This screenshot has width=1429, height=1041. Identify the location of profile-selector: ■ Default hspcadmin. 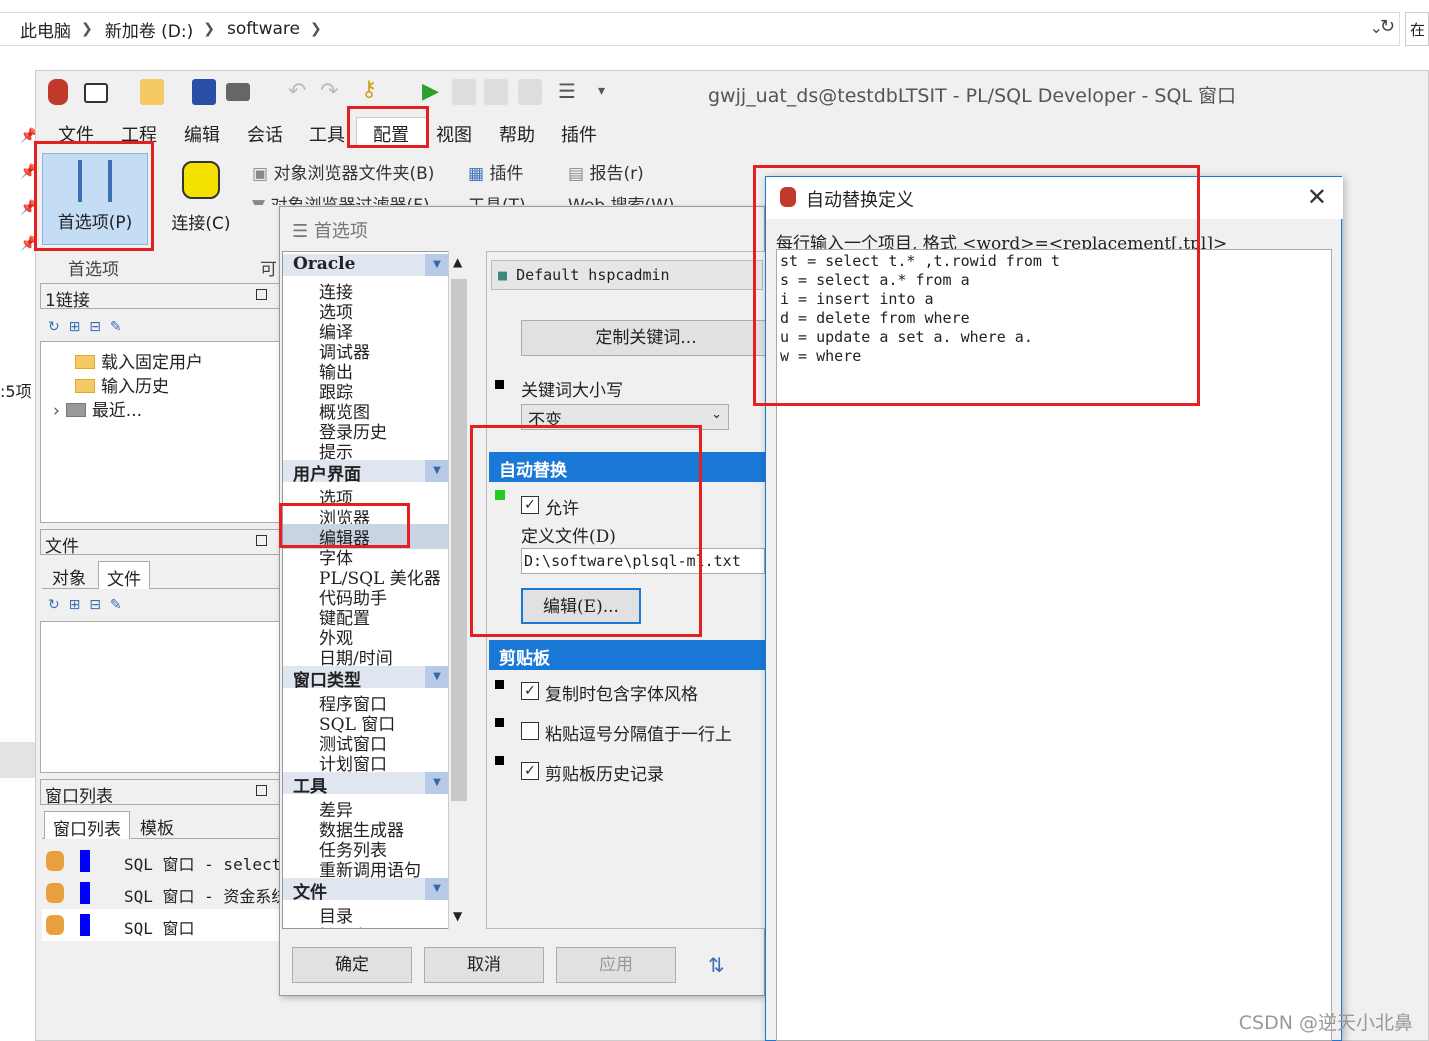
(627, 275).